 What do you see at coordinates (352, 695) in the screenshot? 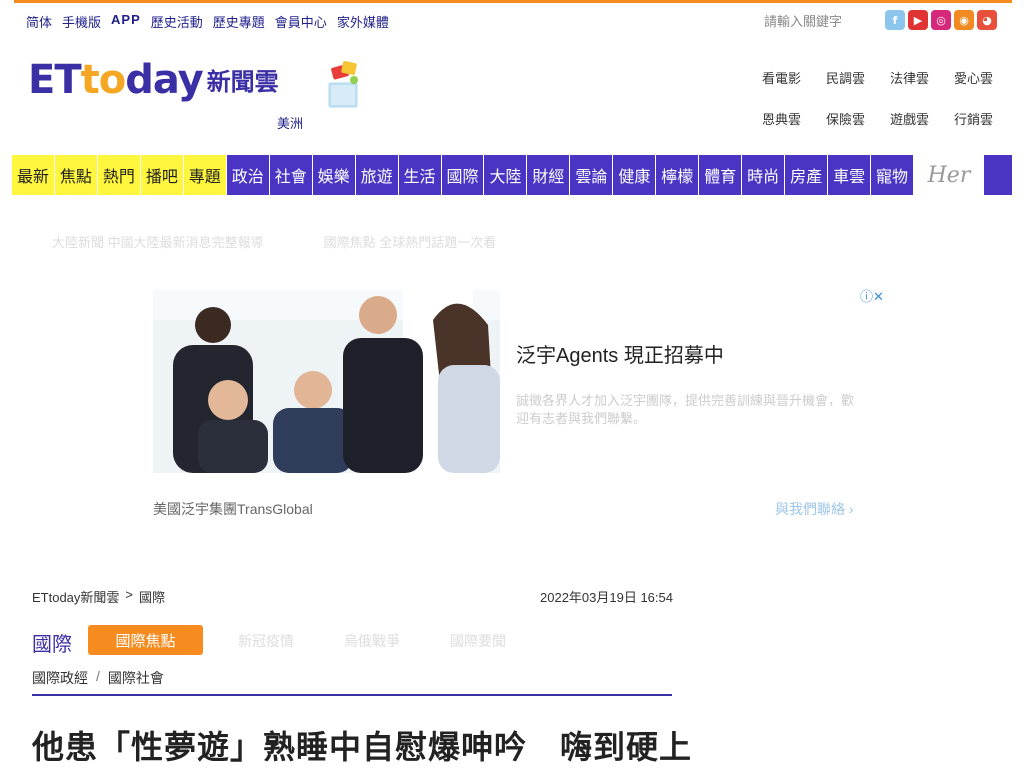
I see `section-divider` at bounding box center [352, 695].